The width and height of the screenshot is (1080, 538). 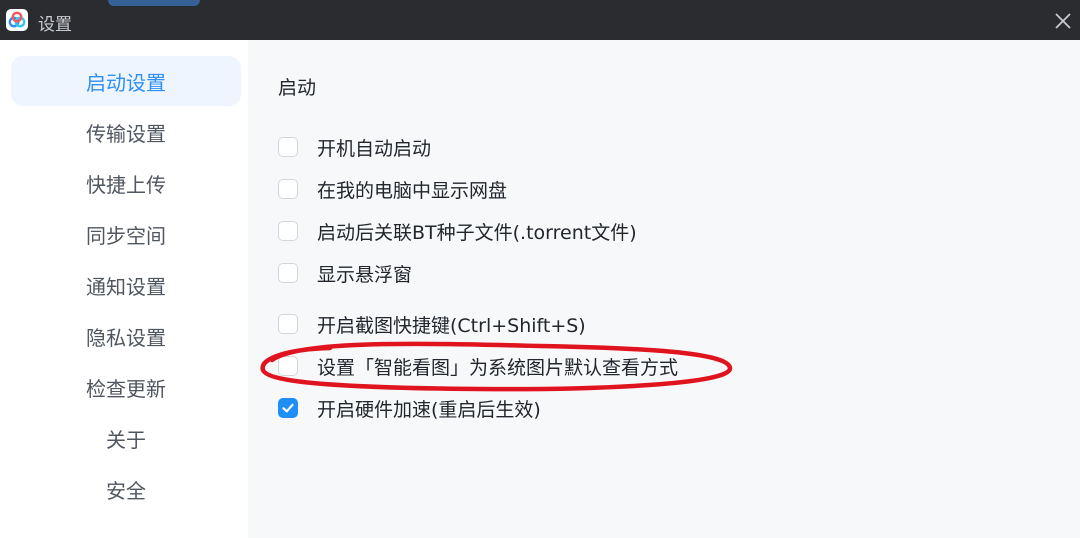 I want to click on option-auto-start: 开机自动启动, so click(x=354, y=147).